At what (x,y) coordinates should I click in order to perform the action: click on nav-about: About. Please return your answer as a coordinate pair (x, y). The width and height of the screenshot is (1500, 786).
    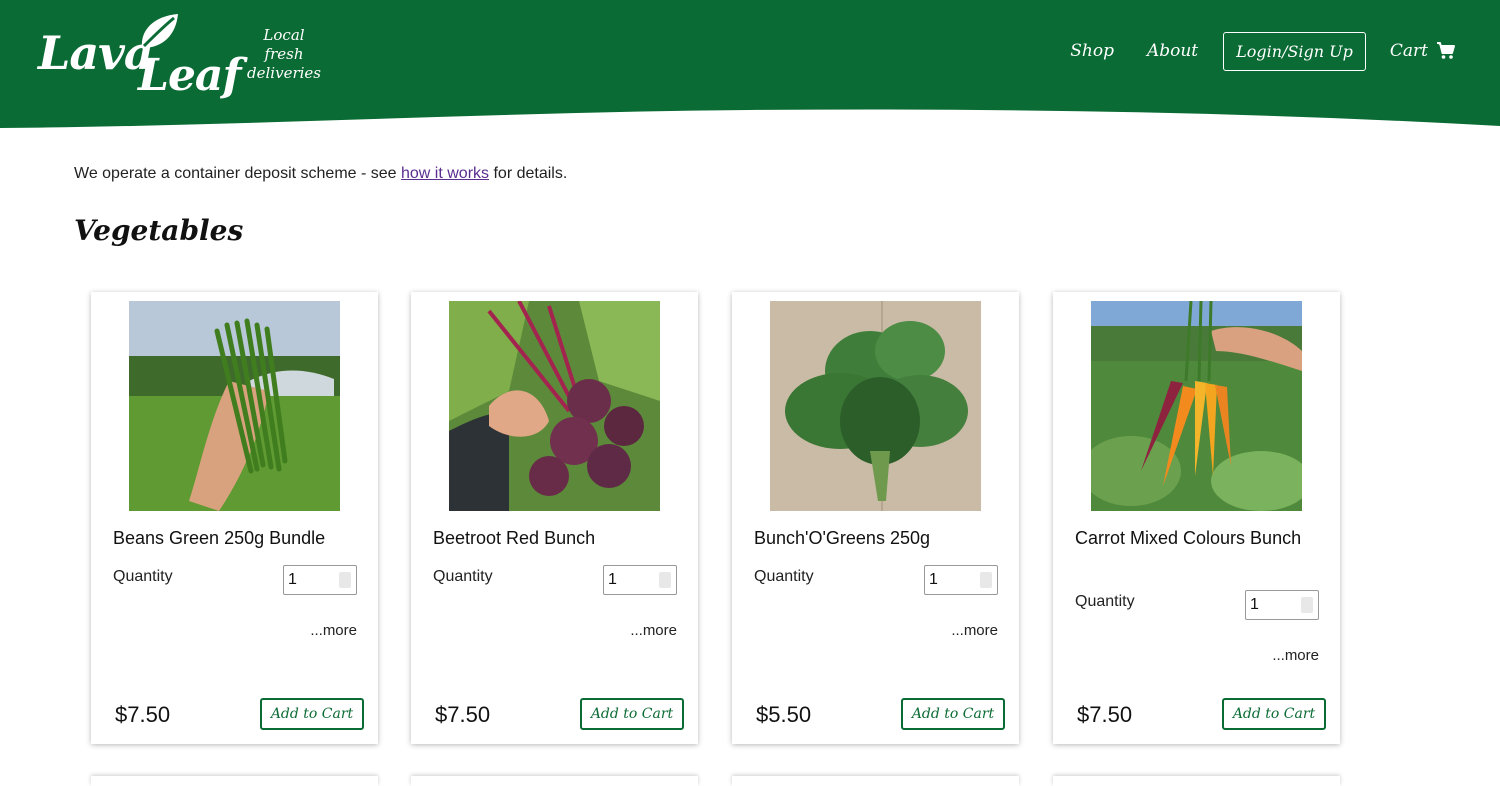
    Looking at the image, I should click on (1172, 51).